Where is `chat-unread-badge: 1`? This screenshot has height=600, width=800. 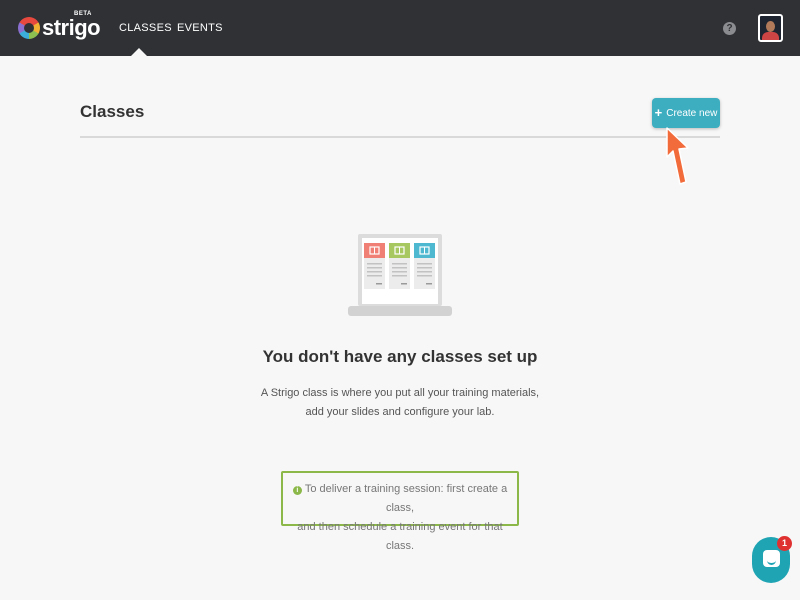 chat-unread-badge: 1 is located at coordinates (784, 543).